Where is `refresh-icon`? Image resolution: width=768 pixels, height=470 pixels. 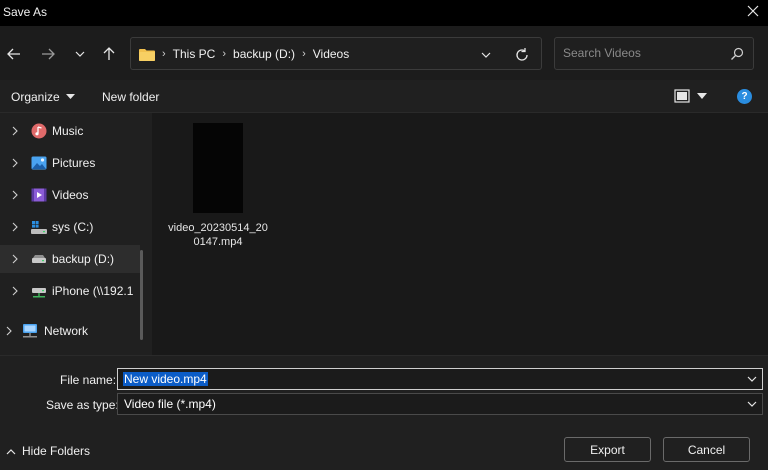
refresh-icon is located at coordinates (522, 55).